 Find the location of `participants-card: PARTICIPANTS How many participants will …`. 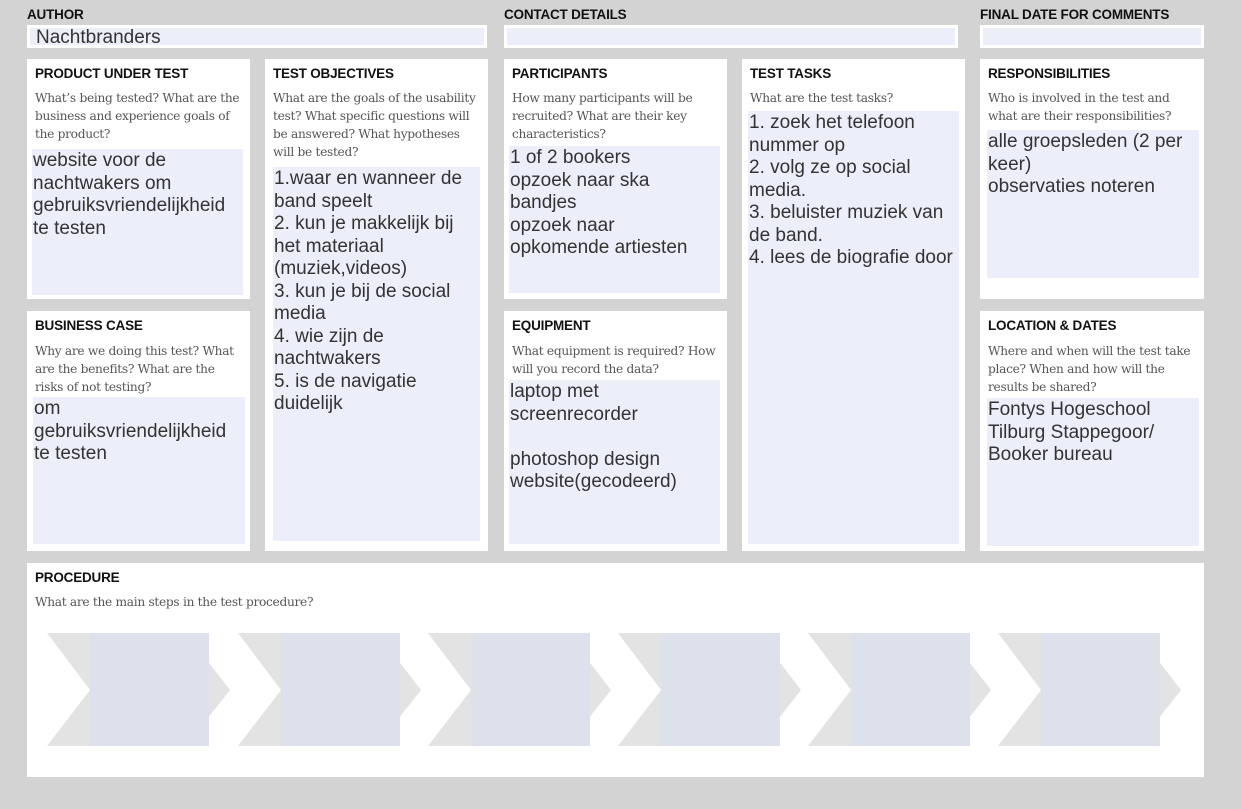

participants-card: PARTICIPANTS How many participants will … is located at coordinates (615, 179).